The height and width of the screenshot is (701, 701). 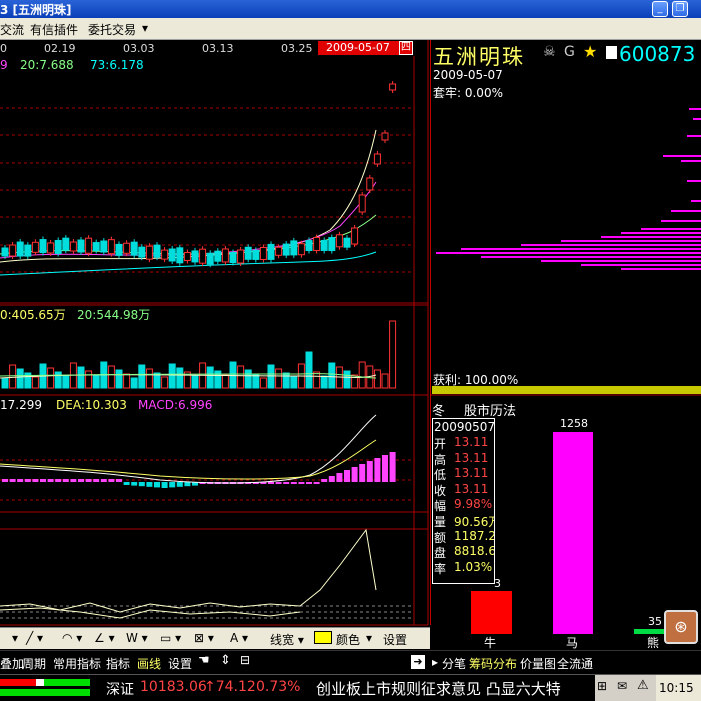 What do you see at coordinates (657, 54) in the screenshot?
I see `stock-code: 600873` at bounding box center [657, 54].